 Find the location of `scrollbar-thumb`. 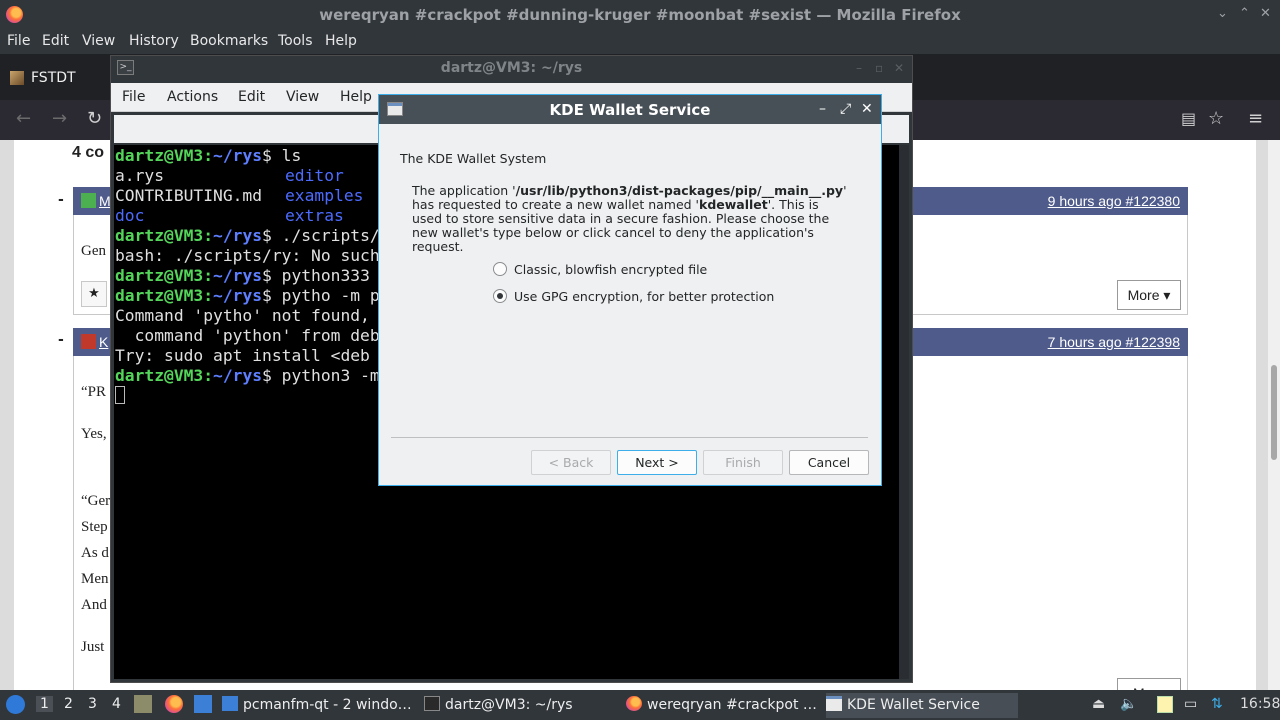

scrollbar-thumb is located at coordinates (1274, 412).